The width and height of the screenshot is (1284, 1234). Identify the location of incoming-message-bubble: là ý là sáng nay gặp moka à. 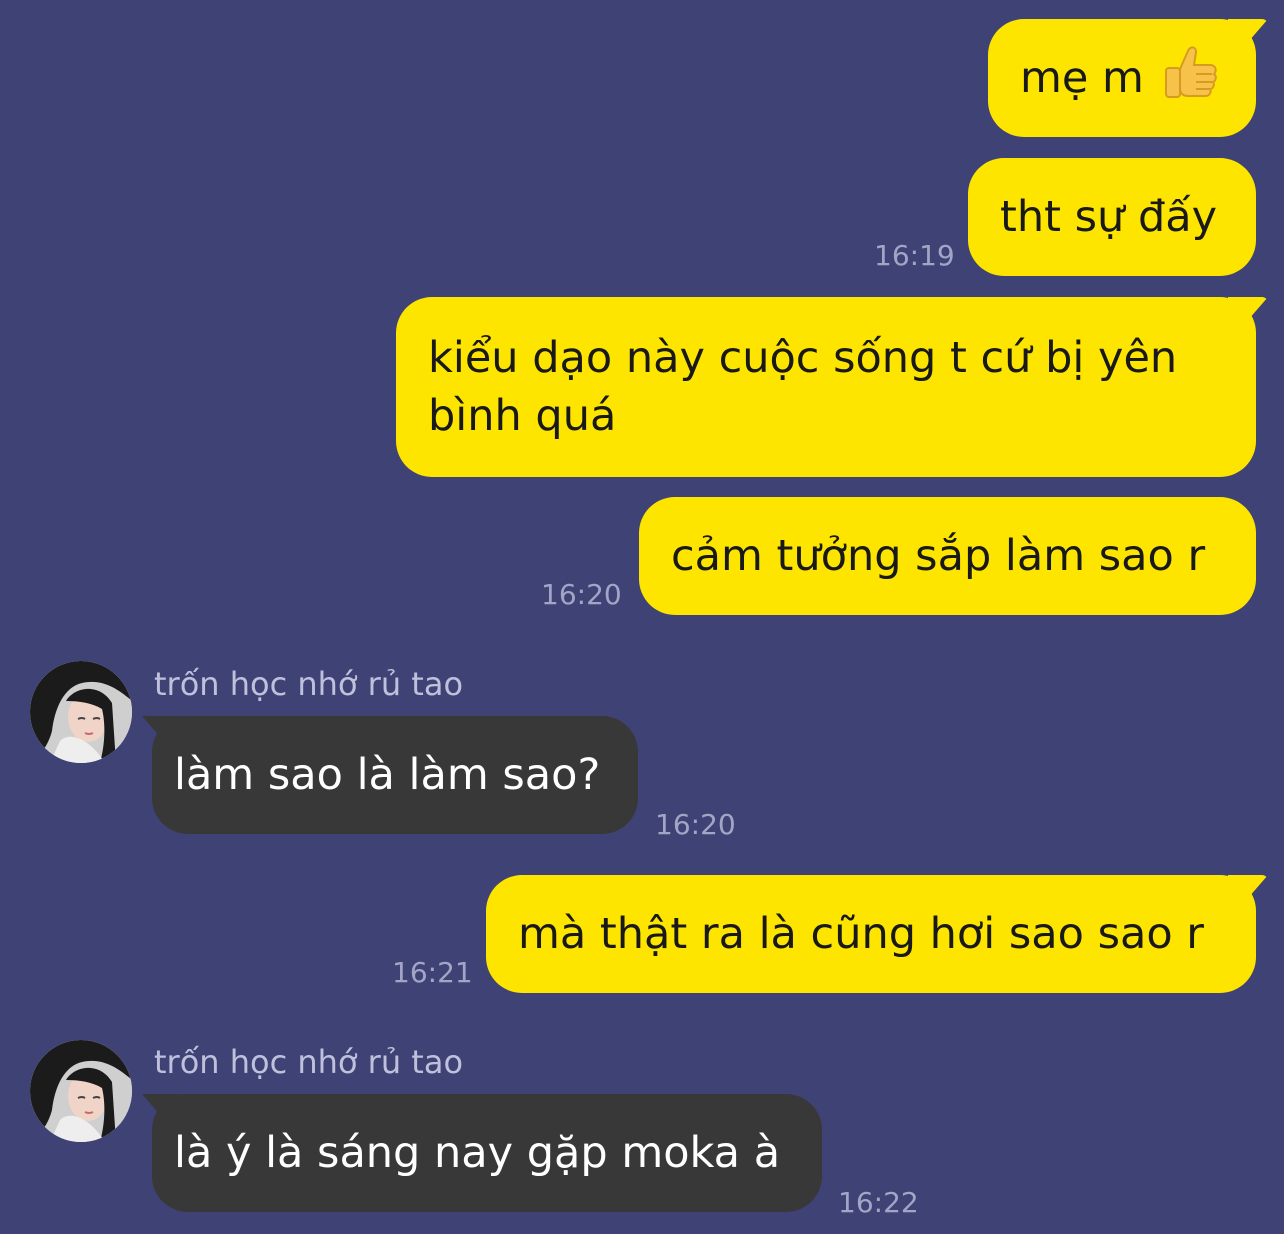
(487, 1153).